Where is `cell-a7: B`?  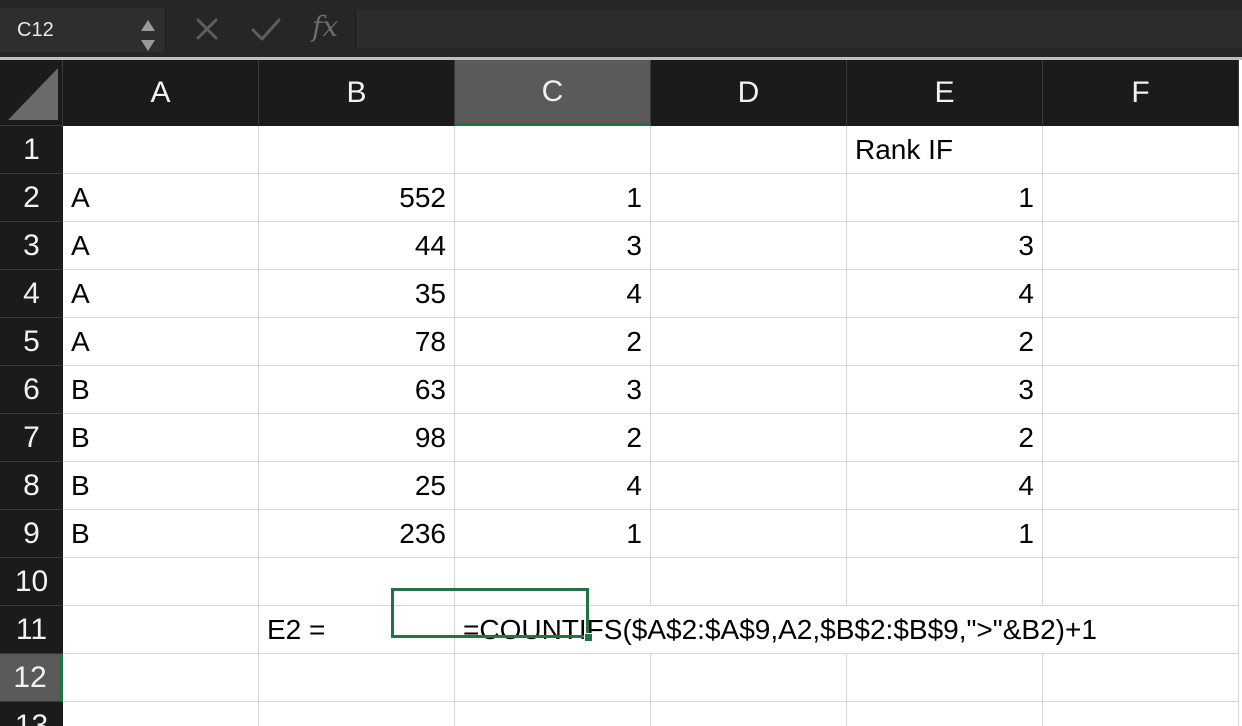 cell-a7: B is located at coordinates (161, 438).